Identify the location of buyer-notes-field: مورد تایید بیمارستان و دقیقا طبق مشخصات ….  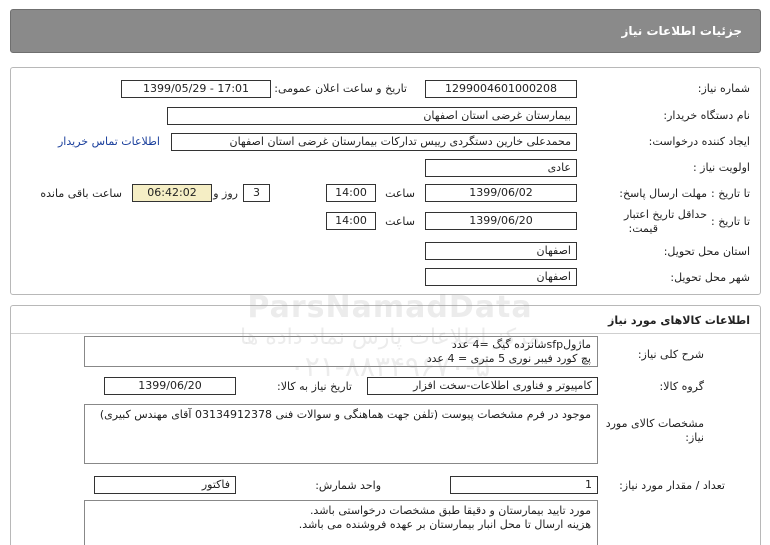
(341, 522).